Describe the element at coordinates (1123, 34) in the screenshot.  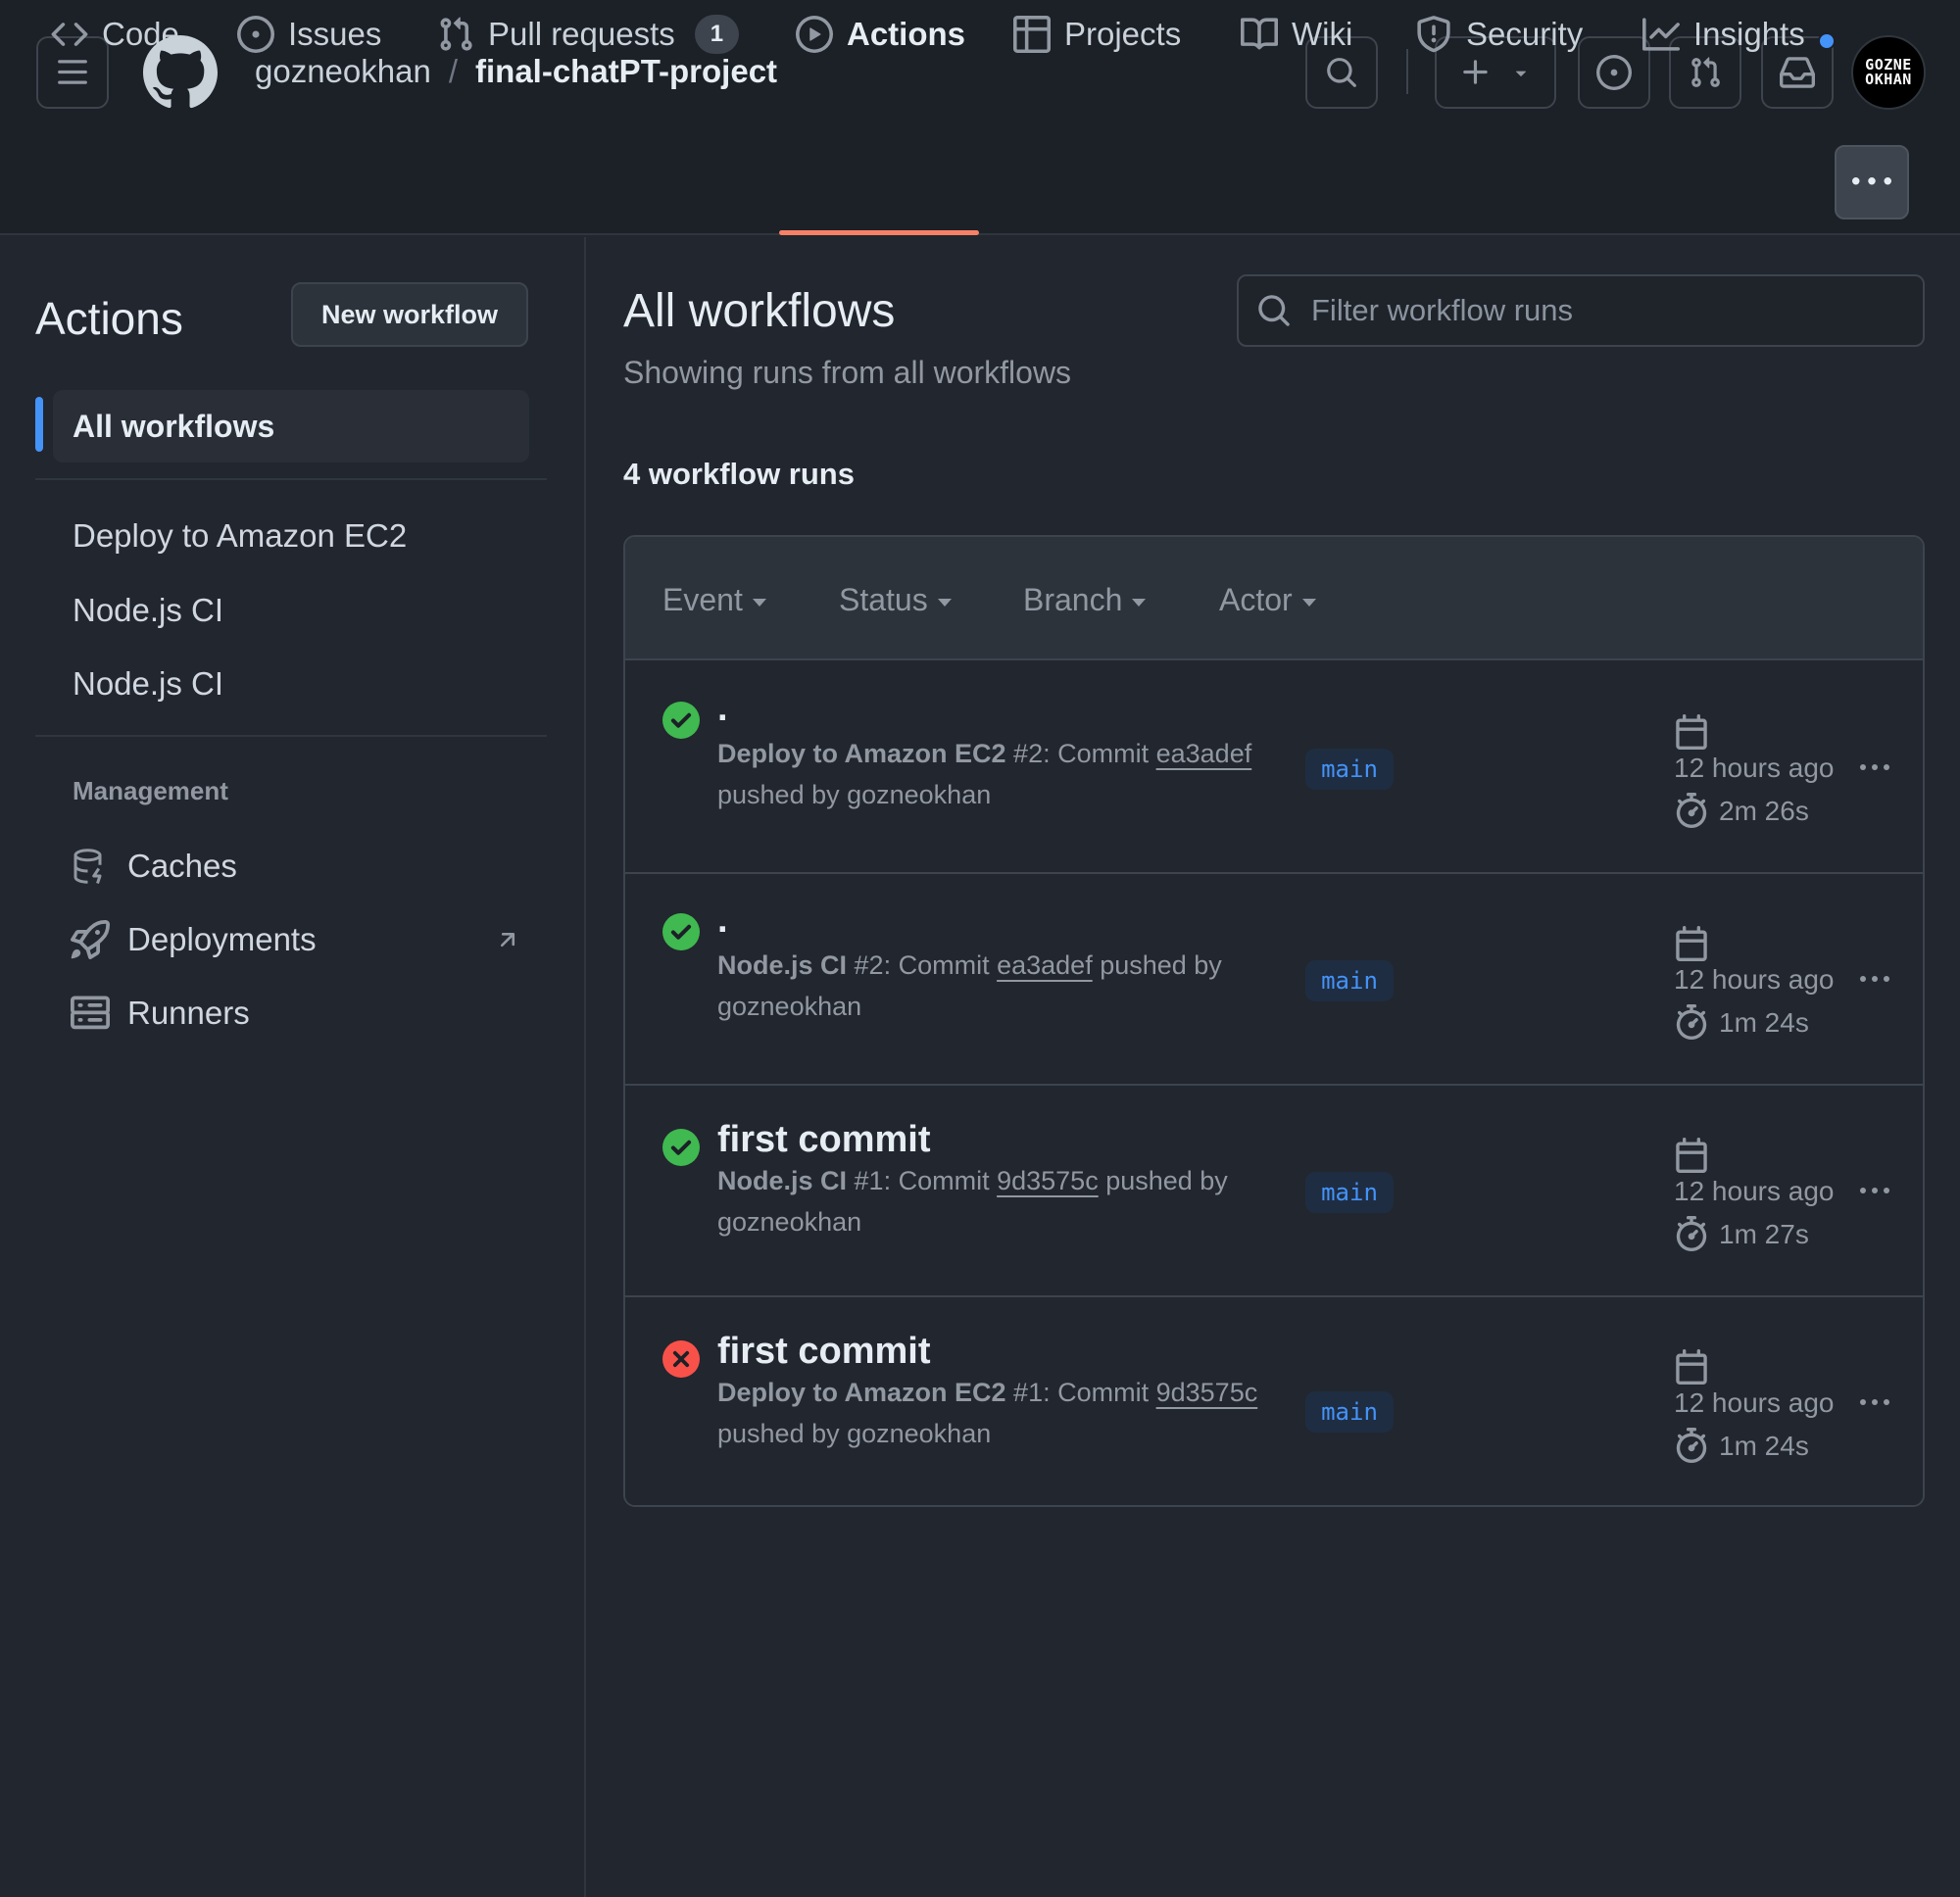
I see `tab-projects-label: Projects` at that location.